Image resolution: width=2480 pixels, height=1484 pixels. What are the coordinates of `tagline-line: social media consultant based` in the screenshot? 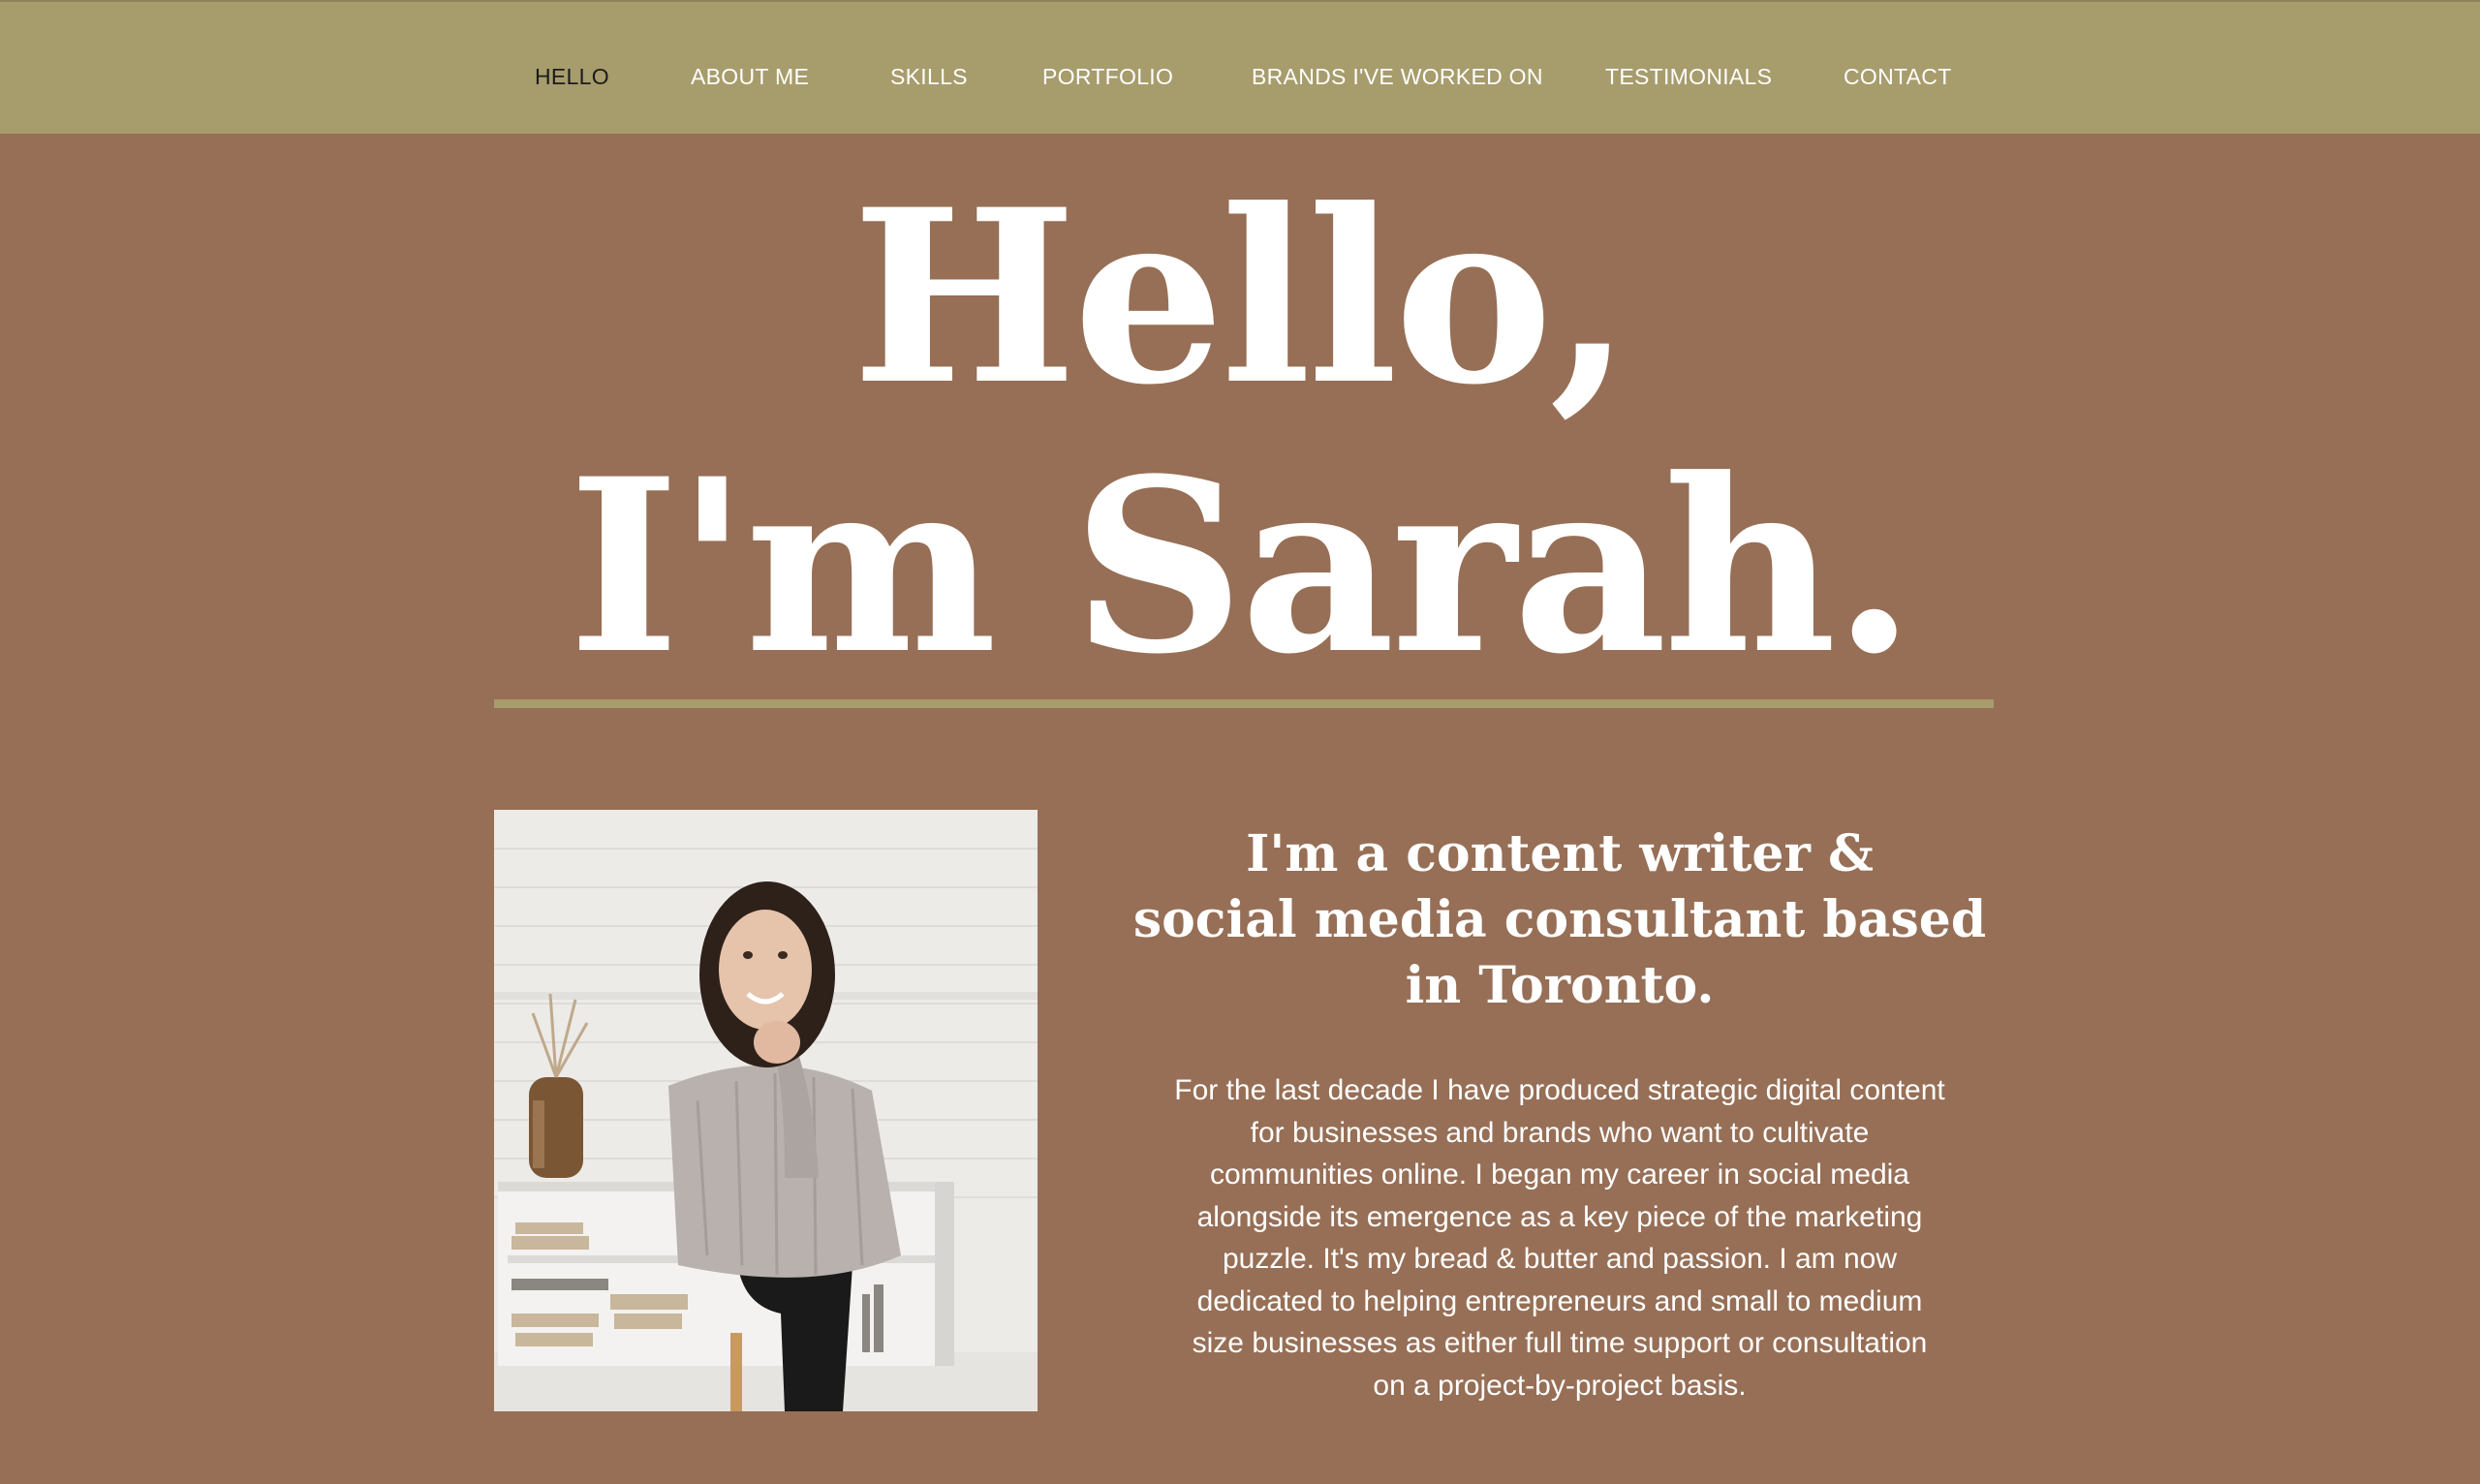 It's located at (1559, 919).